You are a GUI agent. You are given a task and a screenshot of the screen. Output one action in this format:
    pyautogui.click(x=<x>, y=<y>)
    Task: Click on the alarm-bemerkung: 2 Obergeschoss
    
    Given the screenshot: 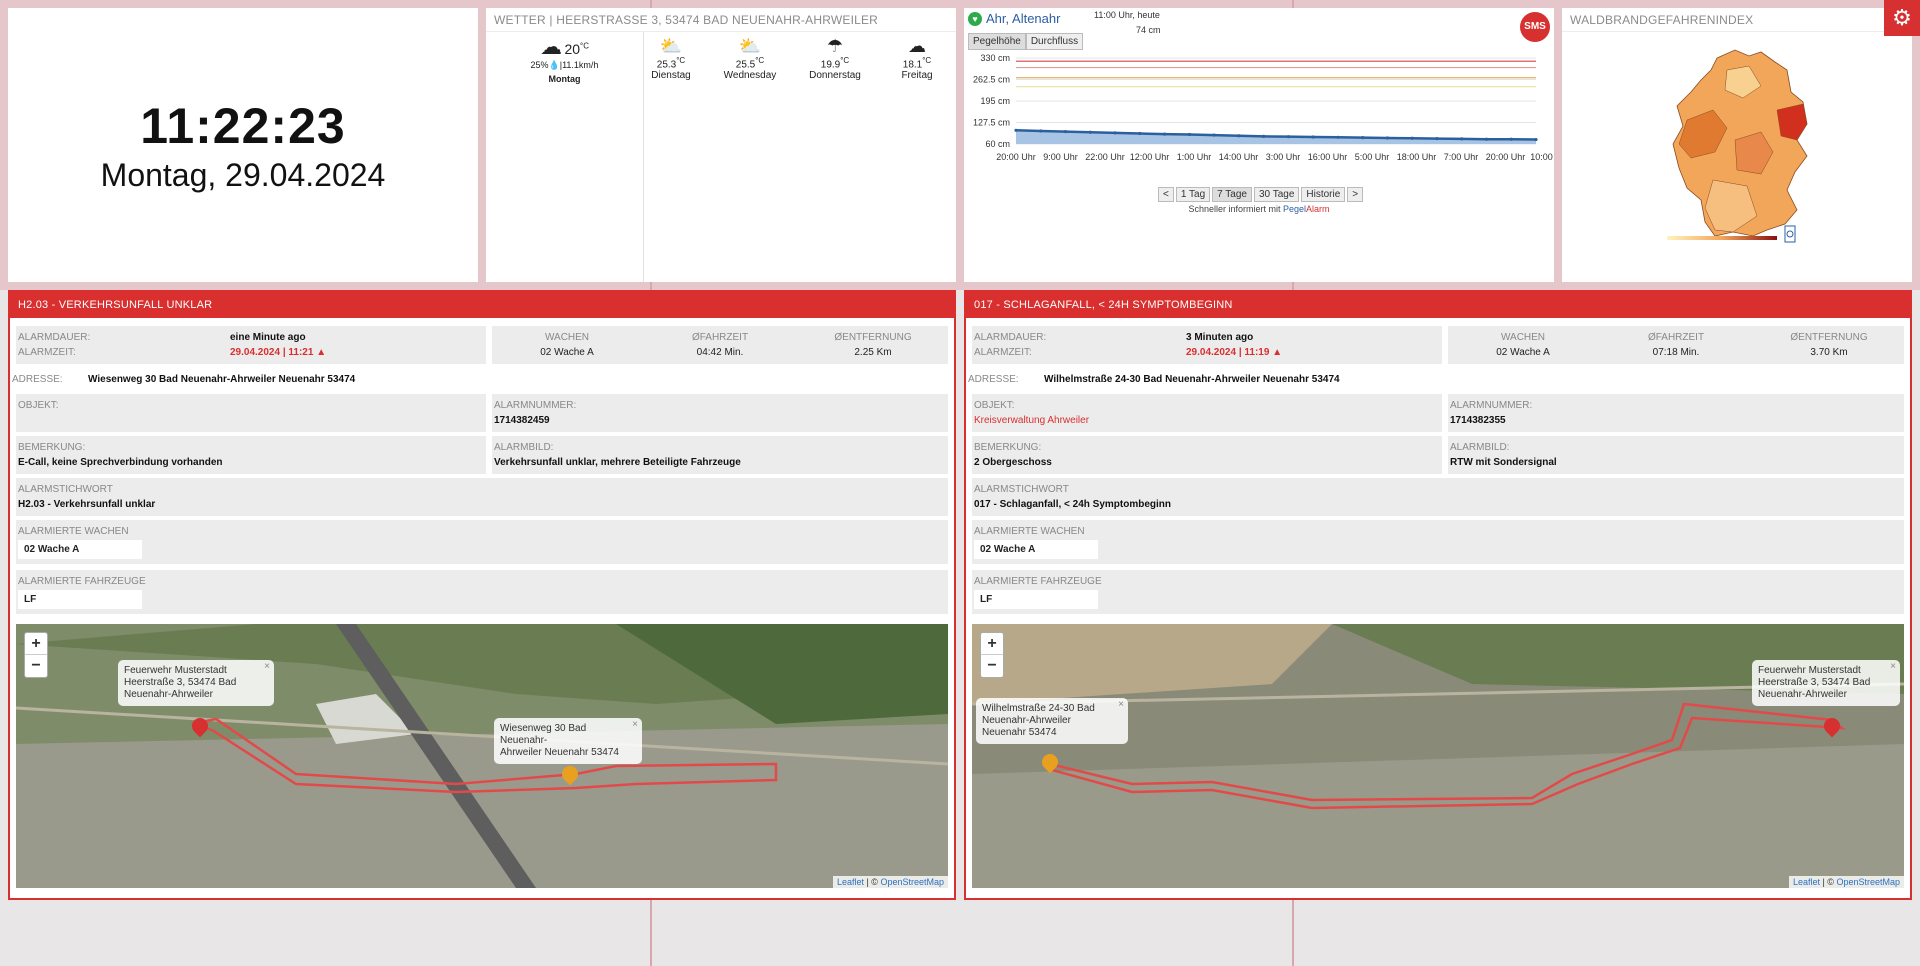 What is the action you would take?
    pyautogui.click(x=1013, y=462)
    